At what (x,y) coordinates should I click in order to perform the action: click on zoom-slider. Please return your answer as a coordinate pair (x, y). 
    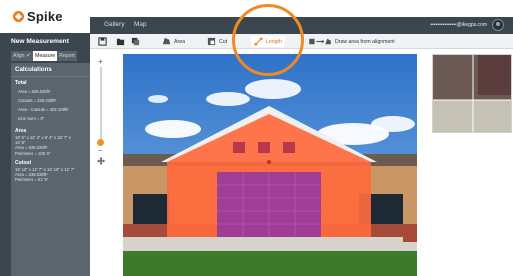
    Looking at the image, I should click on (101, 104).